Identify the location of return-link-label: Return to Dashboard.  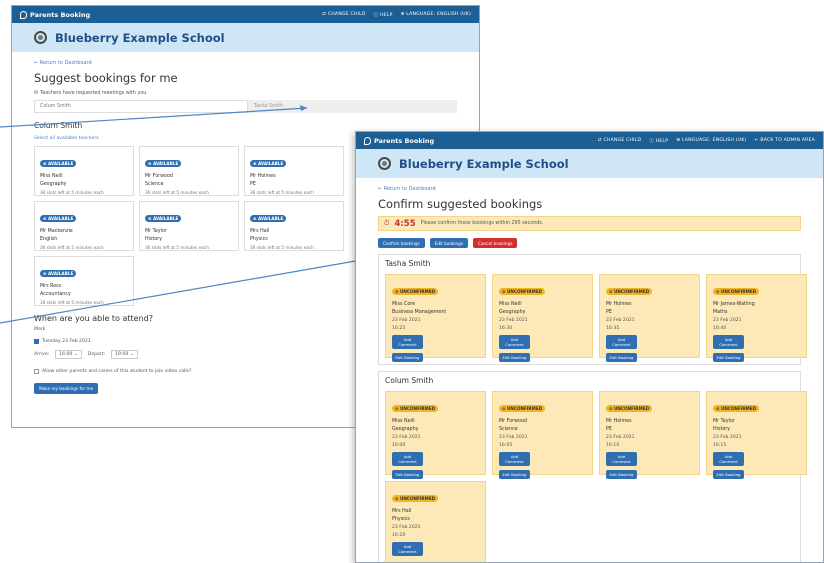
(409, 189).